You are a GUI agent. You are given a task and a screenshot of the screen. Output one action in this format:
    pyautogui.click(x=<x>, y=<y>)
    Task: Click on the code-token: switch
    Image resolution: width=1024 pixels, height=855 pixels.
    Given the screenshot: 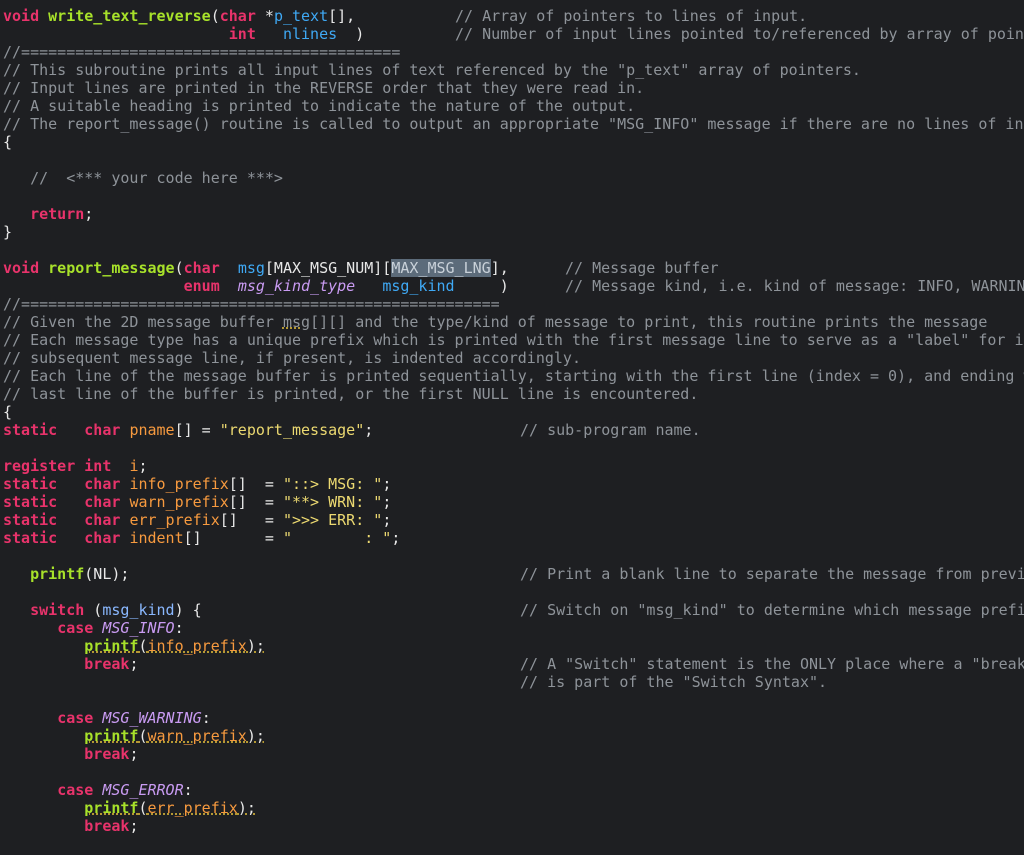 What is the action you would take?
    pyautogui.click(x=57, y=610)
    